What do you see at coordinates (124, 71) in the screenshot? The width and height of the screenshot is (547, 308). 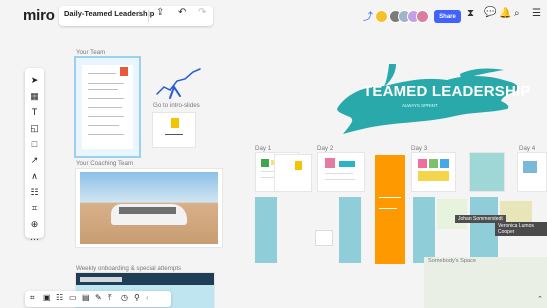 I see `team-badge` at bounding box center [124, 71].